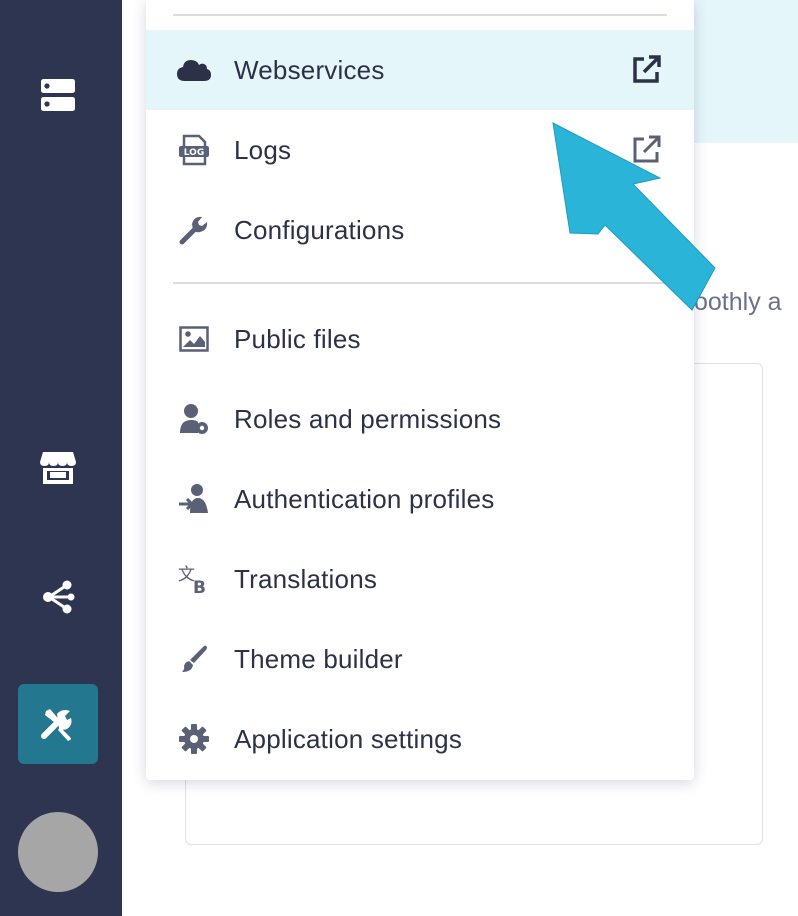  What do you see at coordinates (194, 70) in the screenshot?
I see `cloud-icon` at bounding box center [194, 70].